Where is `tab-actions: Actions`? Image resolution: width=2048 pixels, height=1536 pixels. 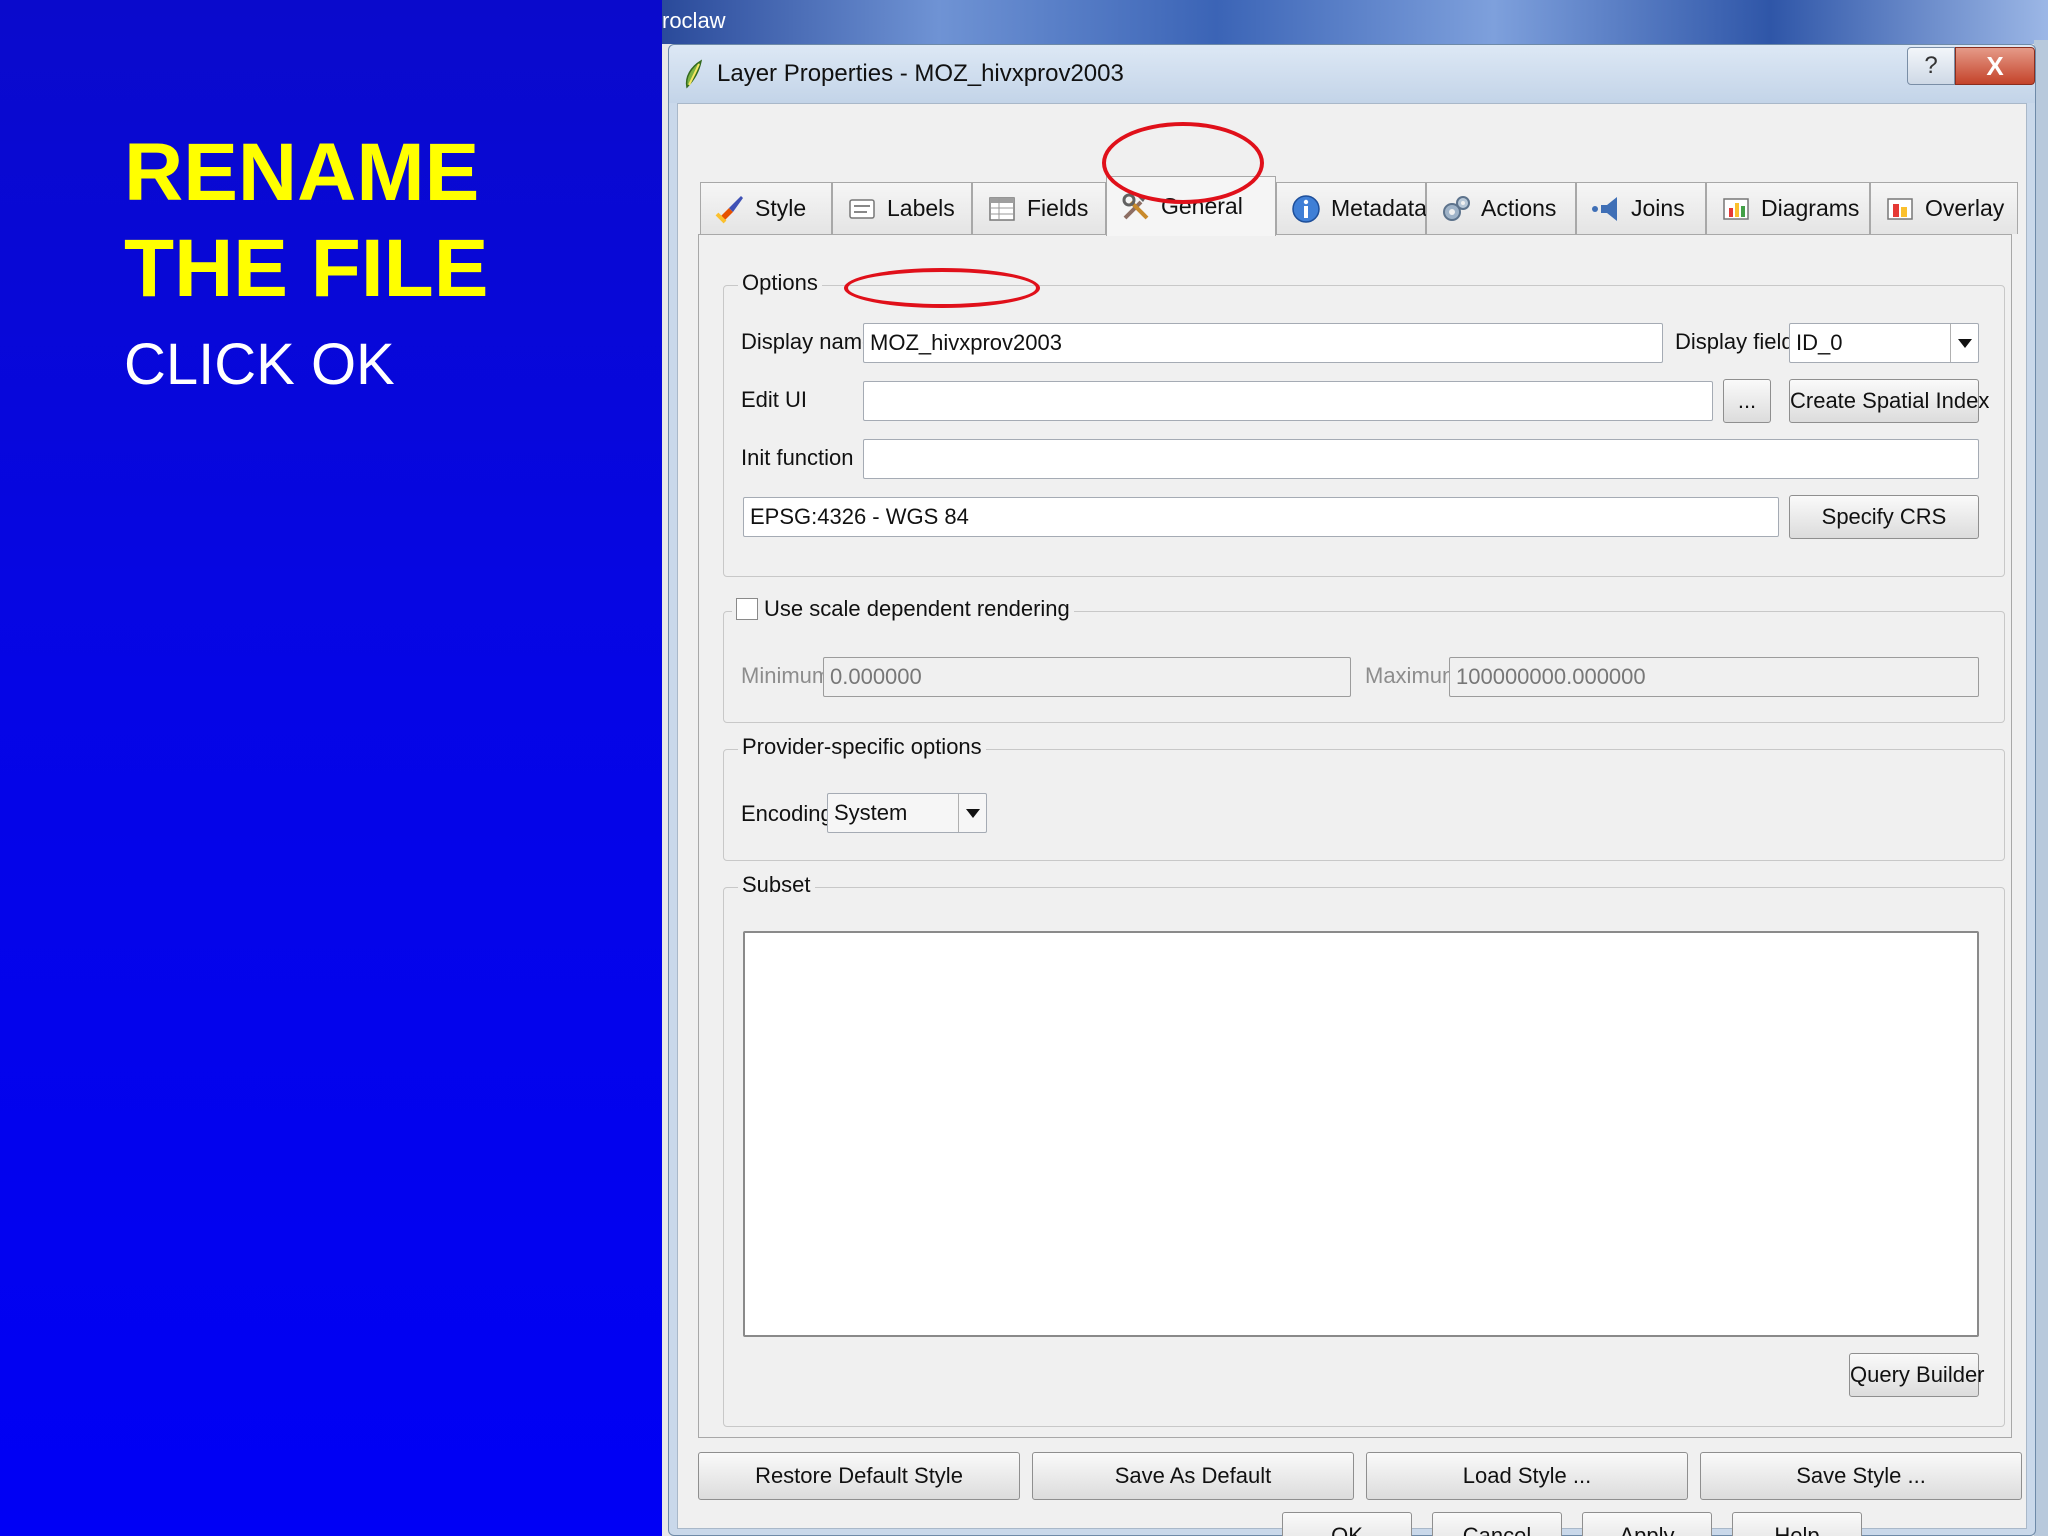
tab-actions: Actions is located at coordinates (1501, 208).